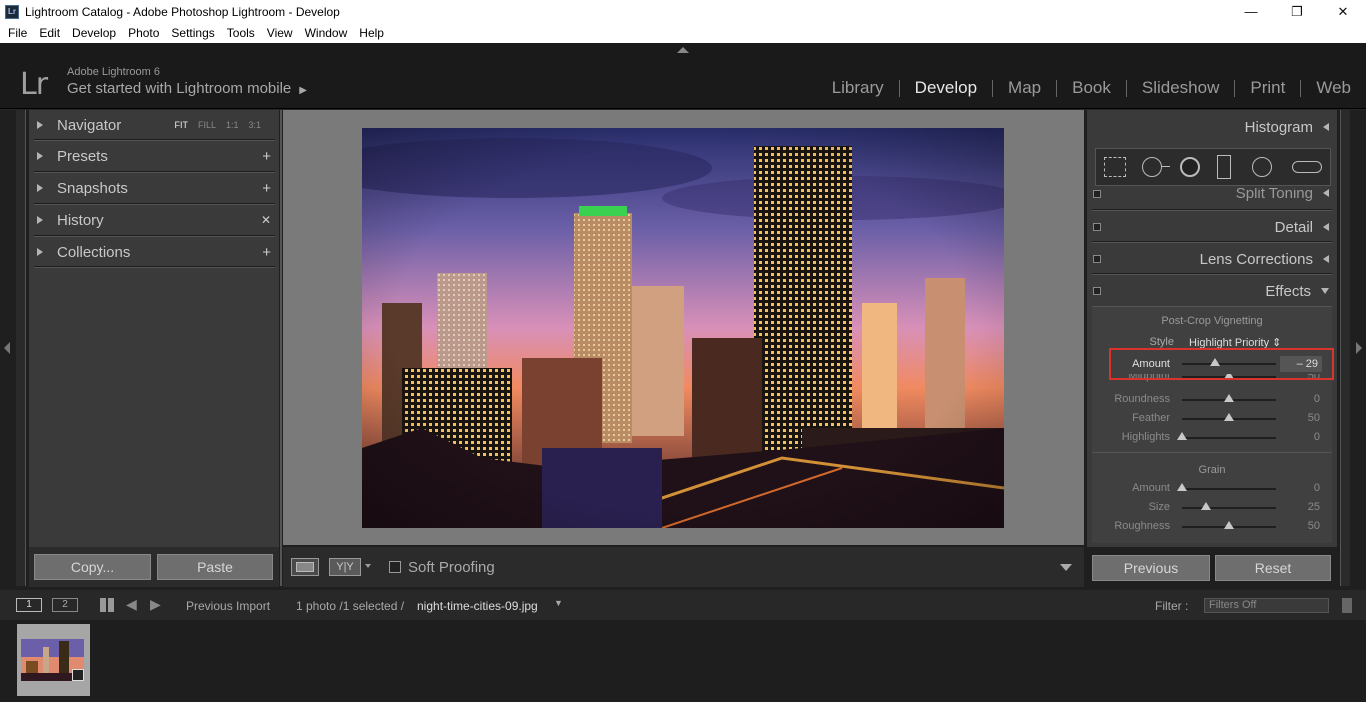  Describe the element at coordinates (155, 604) in the screenshot. I see `forward-arrow-icon: ▶` at that location.